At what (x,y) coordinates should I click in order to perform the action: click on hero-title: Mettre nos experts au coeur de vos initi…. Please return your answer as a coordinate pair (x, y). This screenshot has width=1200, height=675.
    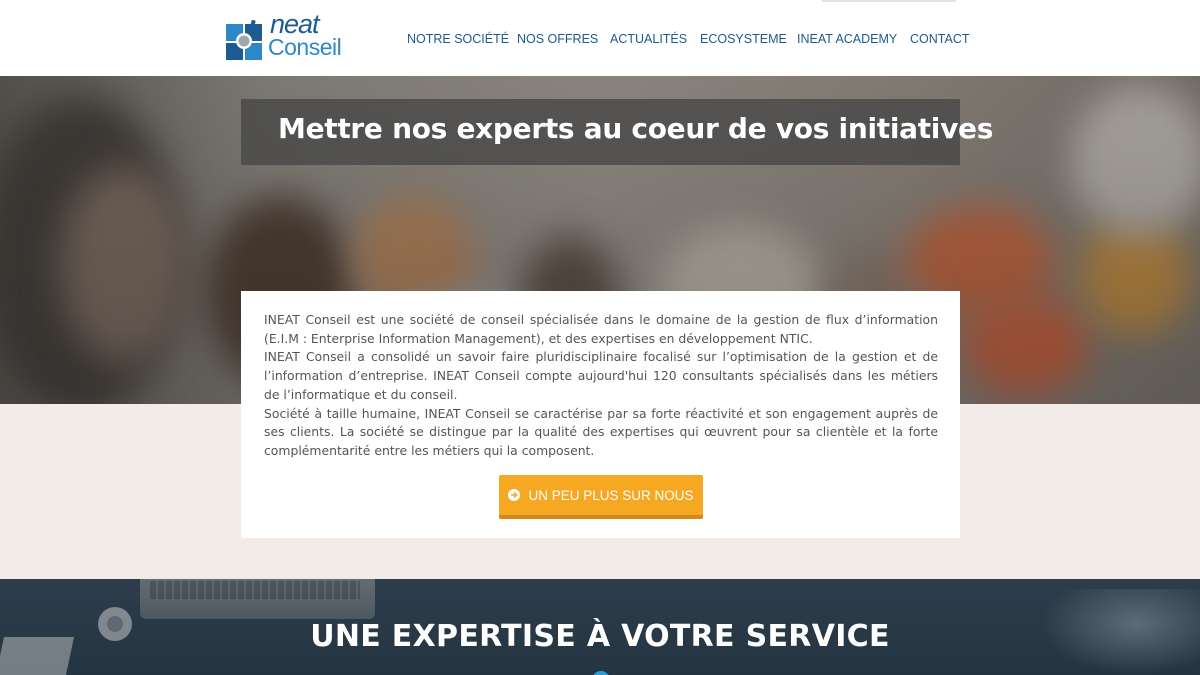
    Looking at the image, I should click on (636, 128).